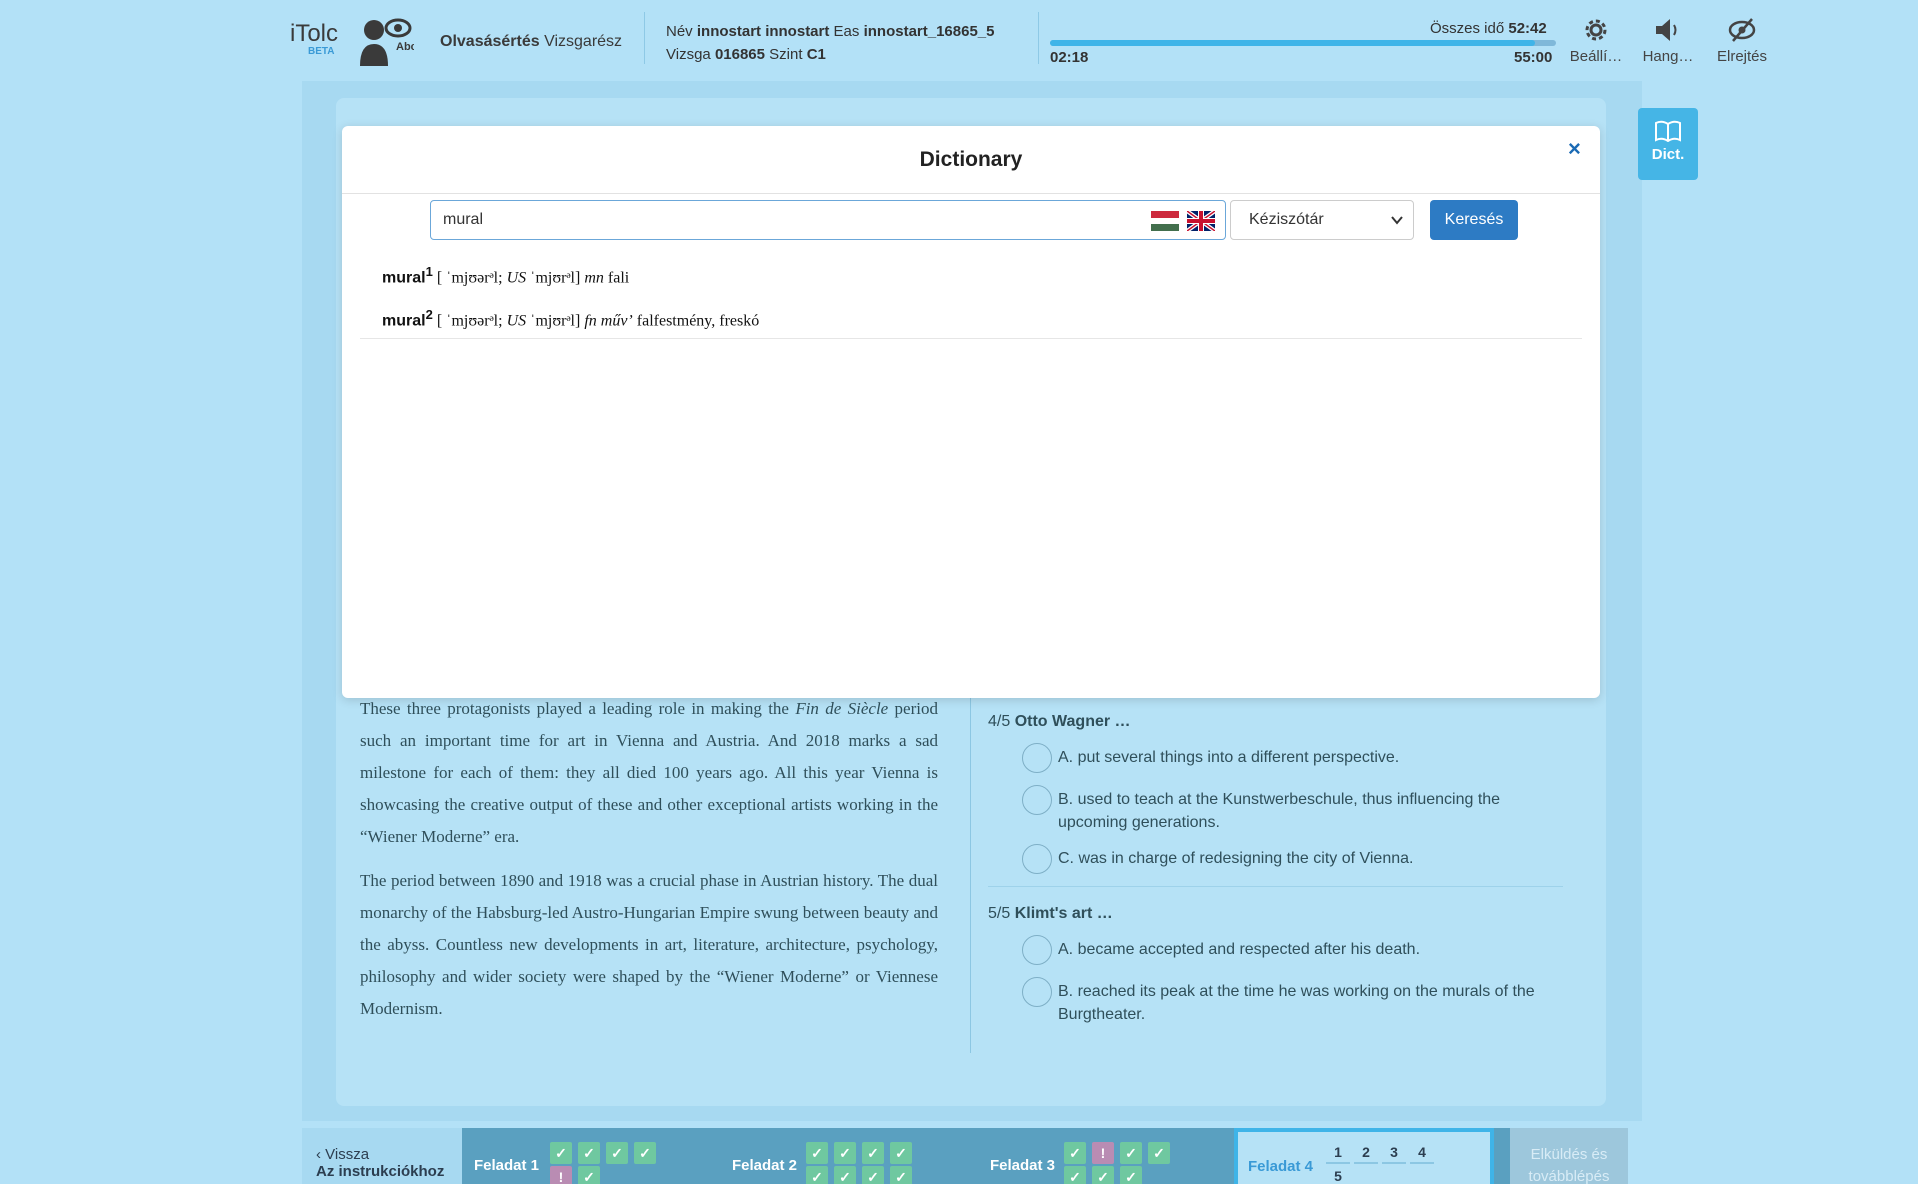  I want to click on dictionary-button: Dict., so click(1668, 144).